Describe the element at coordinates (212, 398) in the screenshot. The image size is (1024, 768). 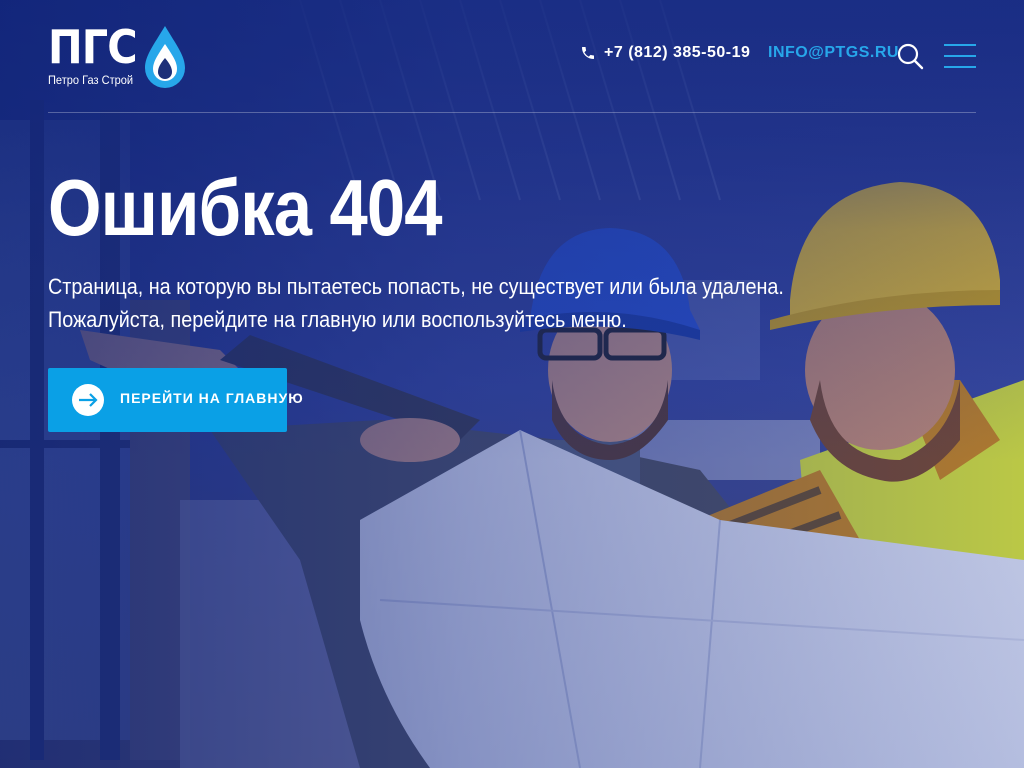
I see `go-home-button-label: ПЕРЕЙТИ НА ГЛАВНУЮ` at that location.